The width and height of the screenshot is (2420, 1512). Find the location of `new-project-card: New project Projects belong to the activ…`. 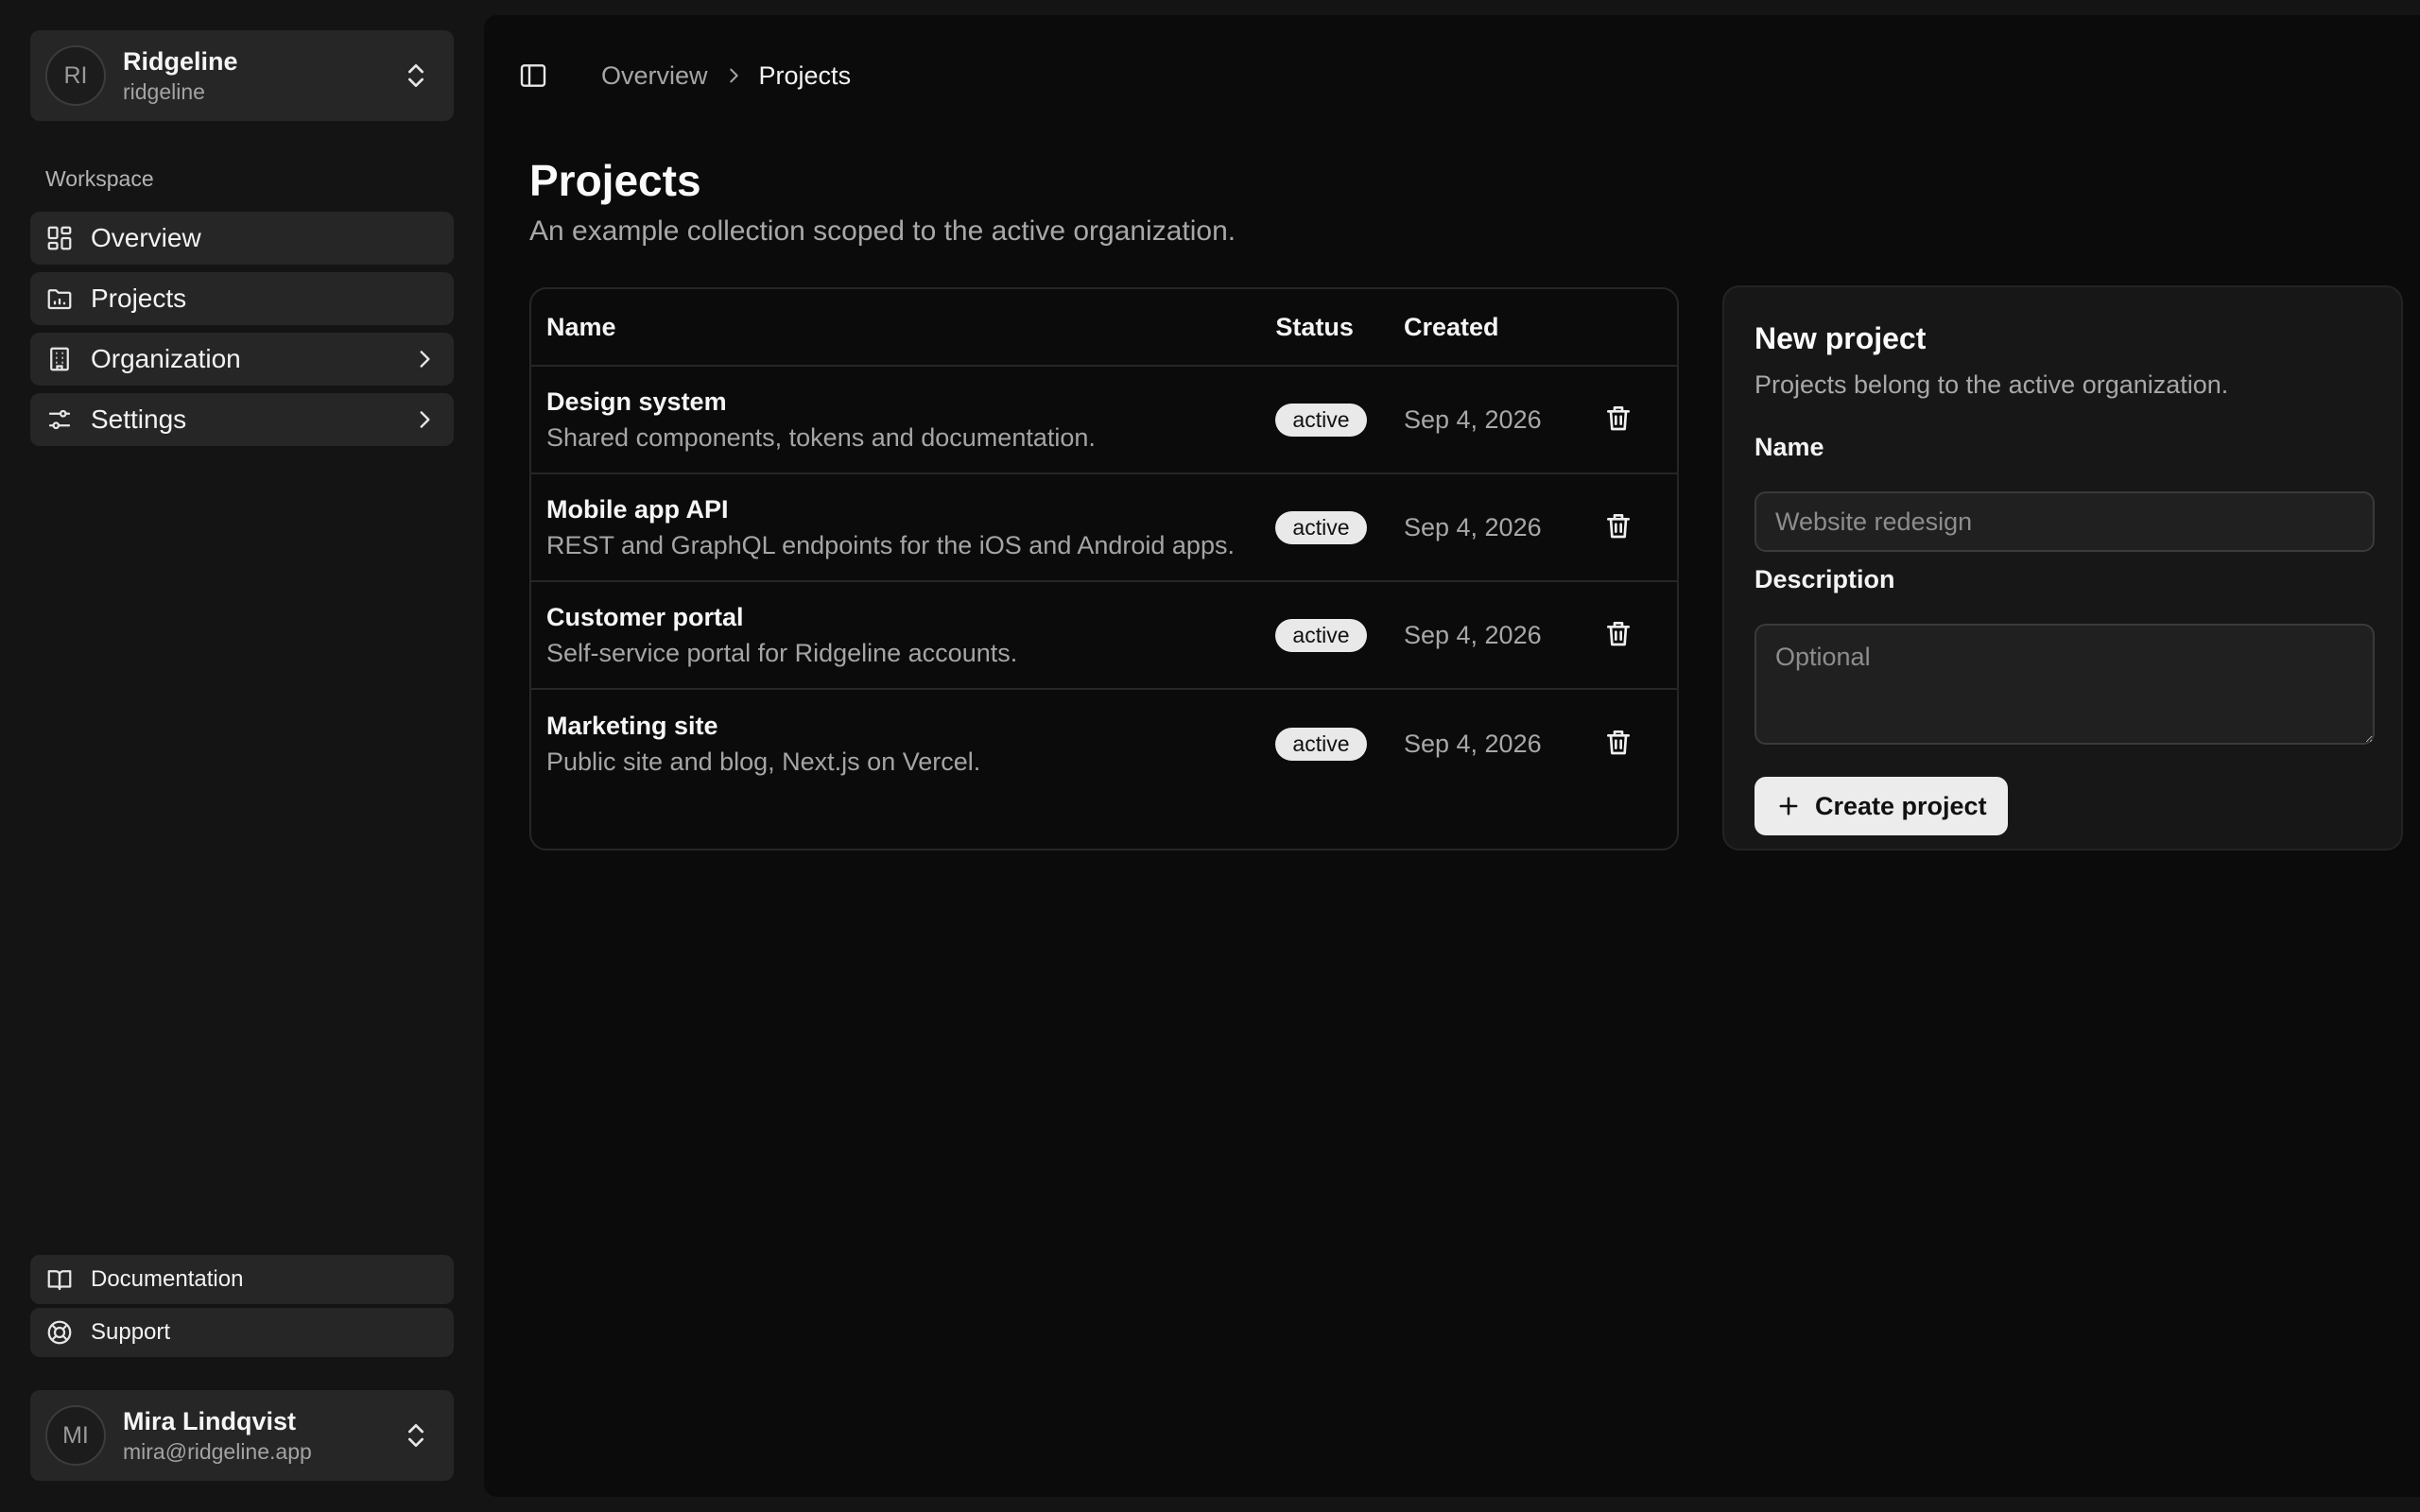

new-project-card: New project Projects belong to the activ… is located at coordinates (2062, 567).